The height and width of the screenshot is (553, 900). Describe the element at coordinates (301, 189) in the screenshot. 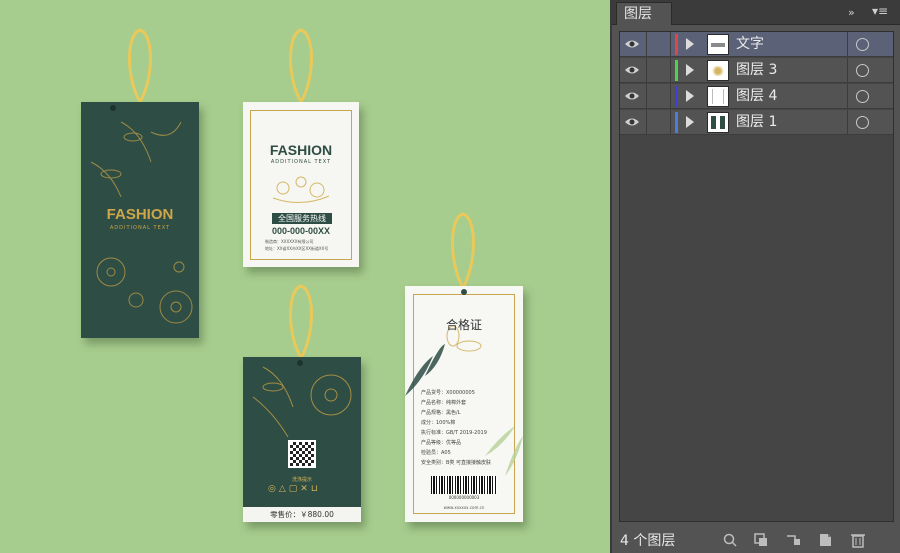

I see `tag2-floral-decoration` at that location.